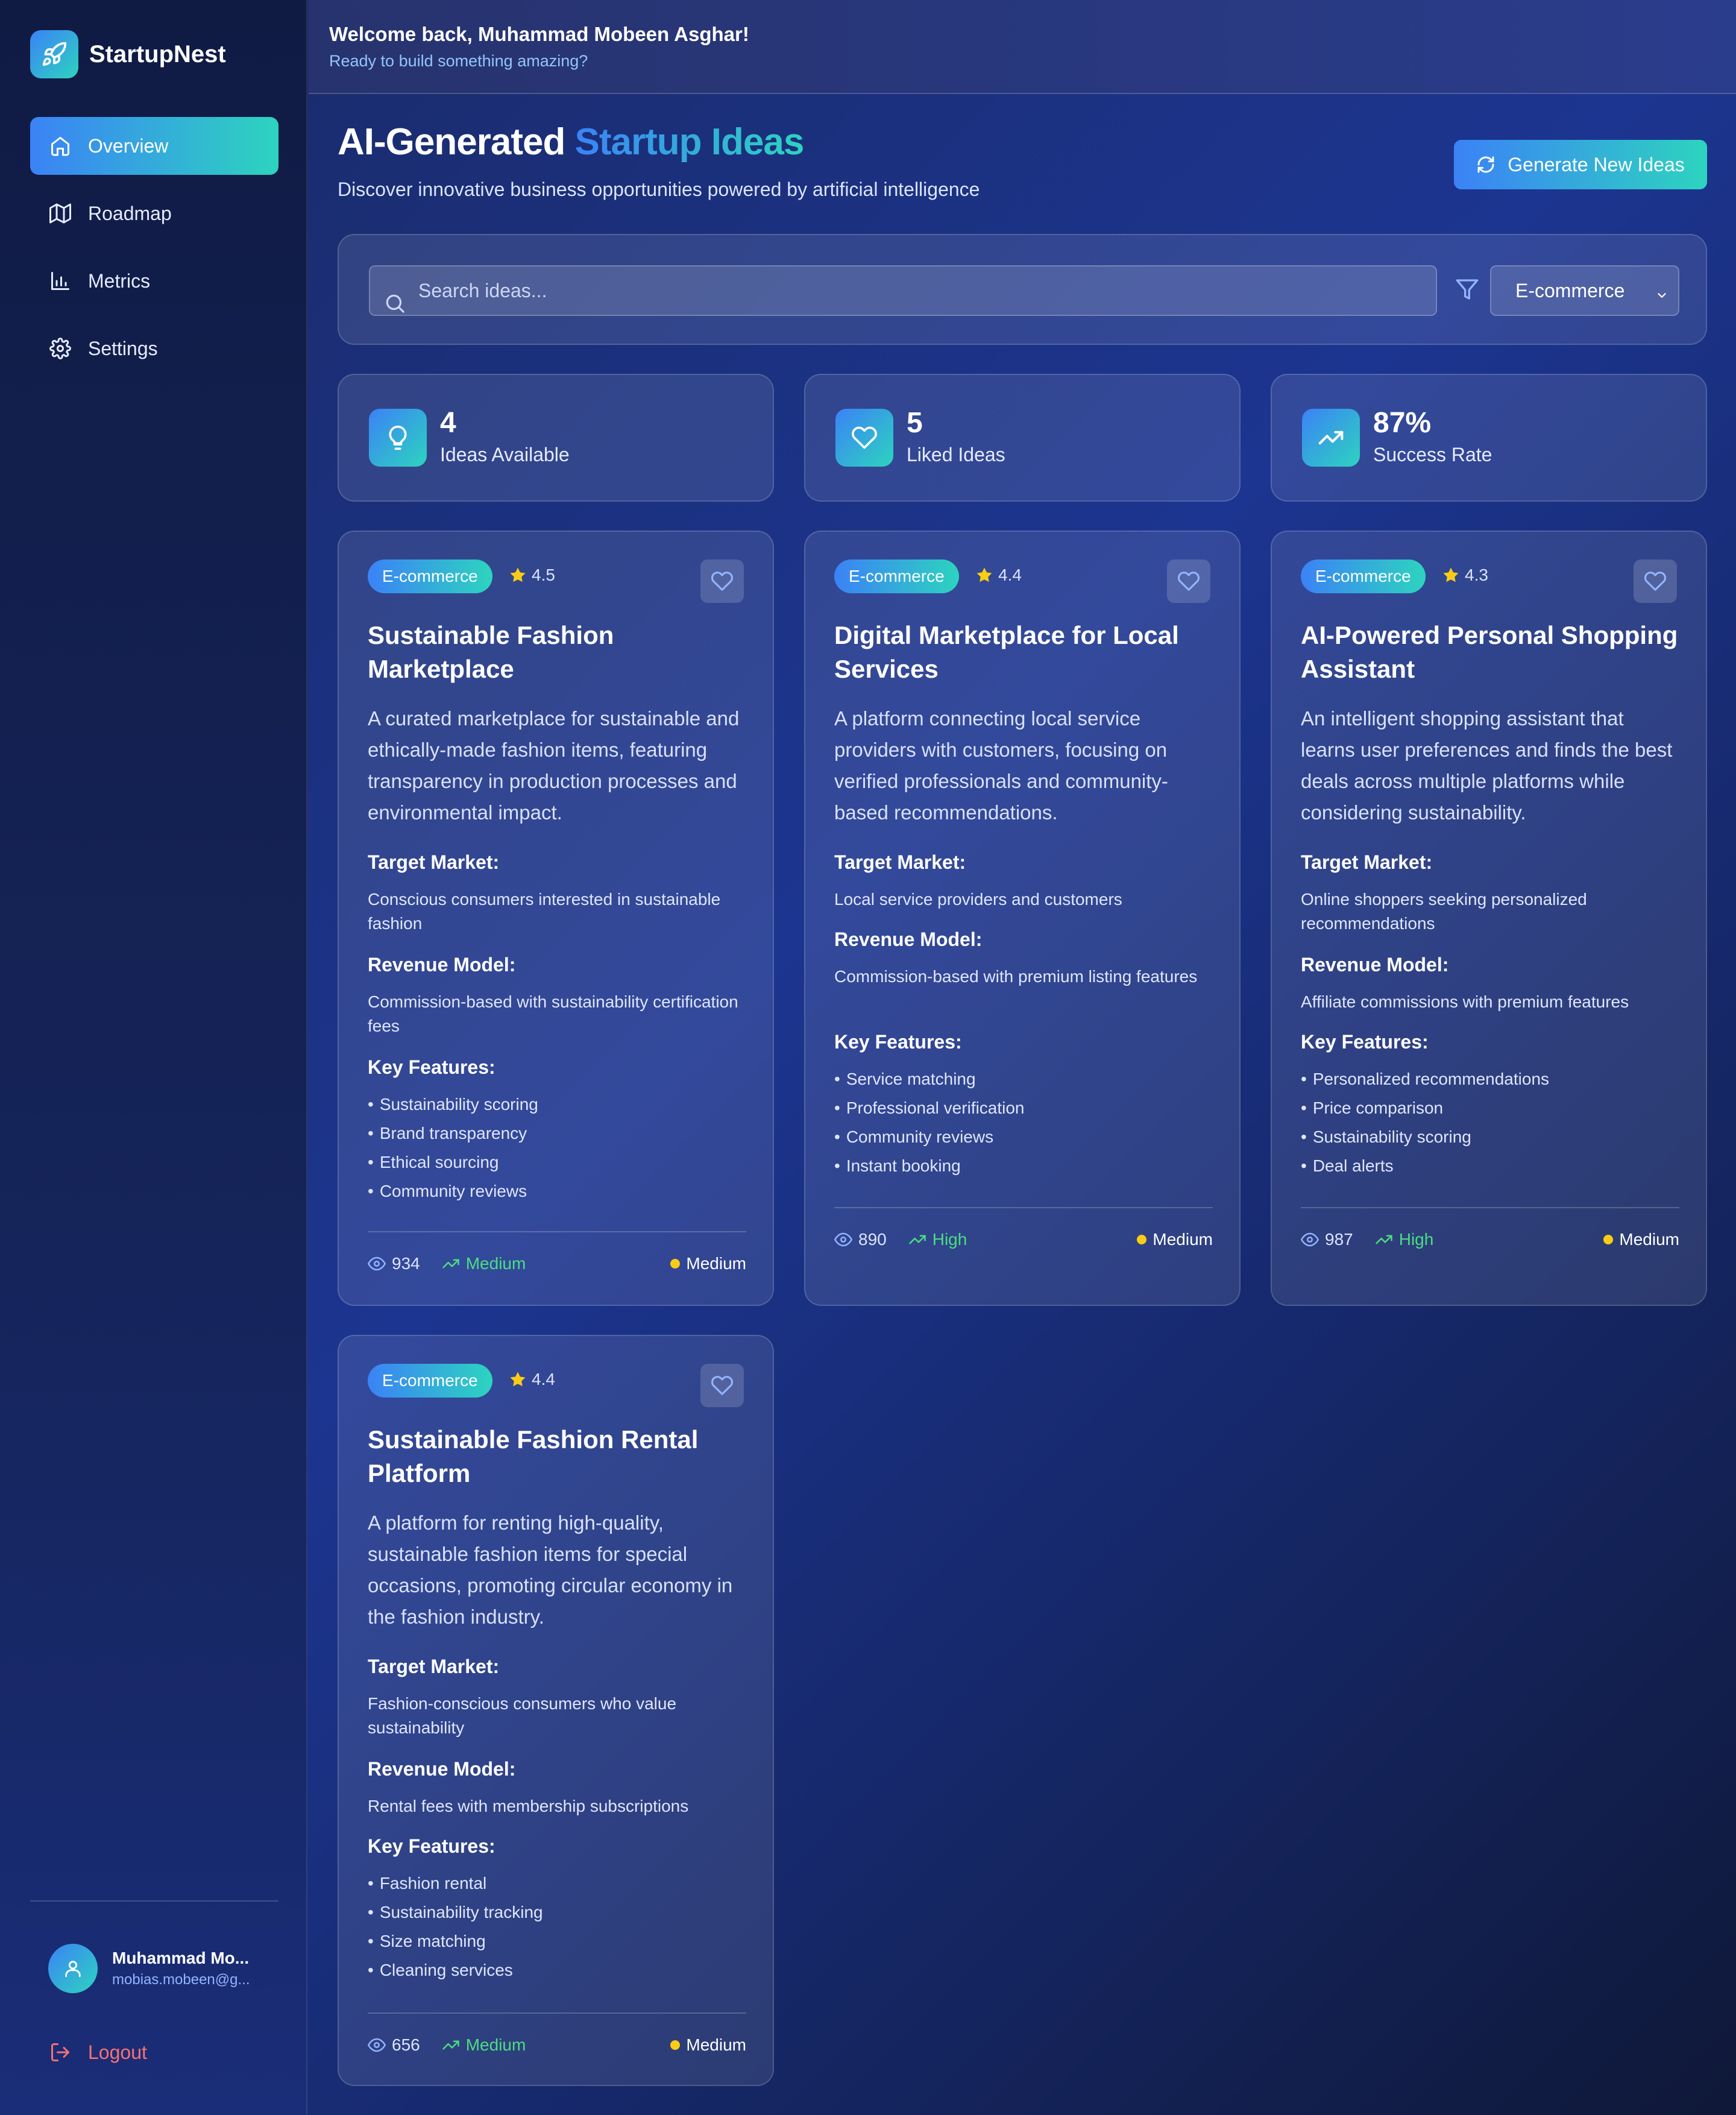 The image size is (1736, 2115). Describe the element at coordinates (431, 1846) in the screenshot. I see `key-features-heading: Key Features:` at that location.